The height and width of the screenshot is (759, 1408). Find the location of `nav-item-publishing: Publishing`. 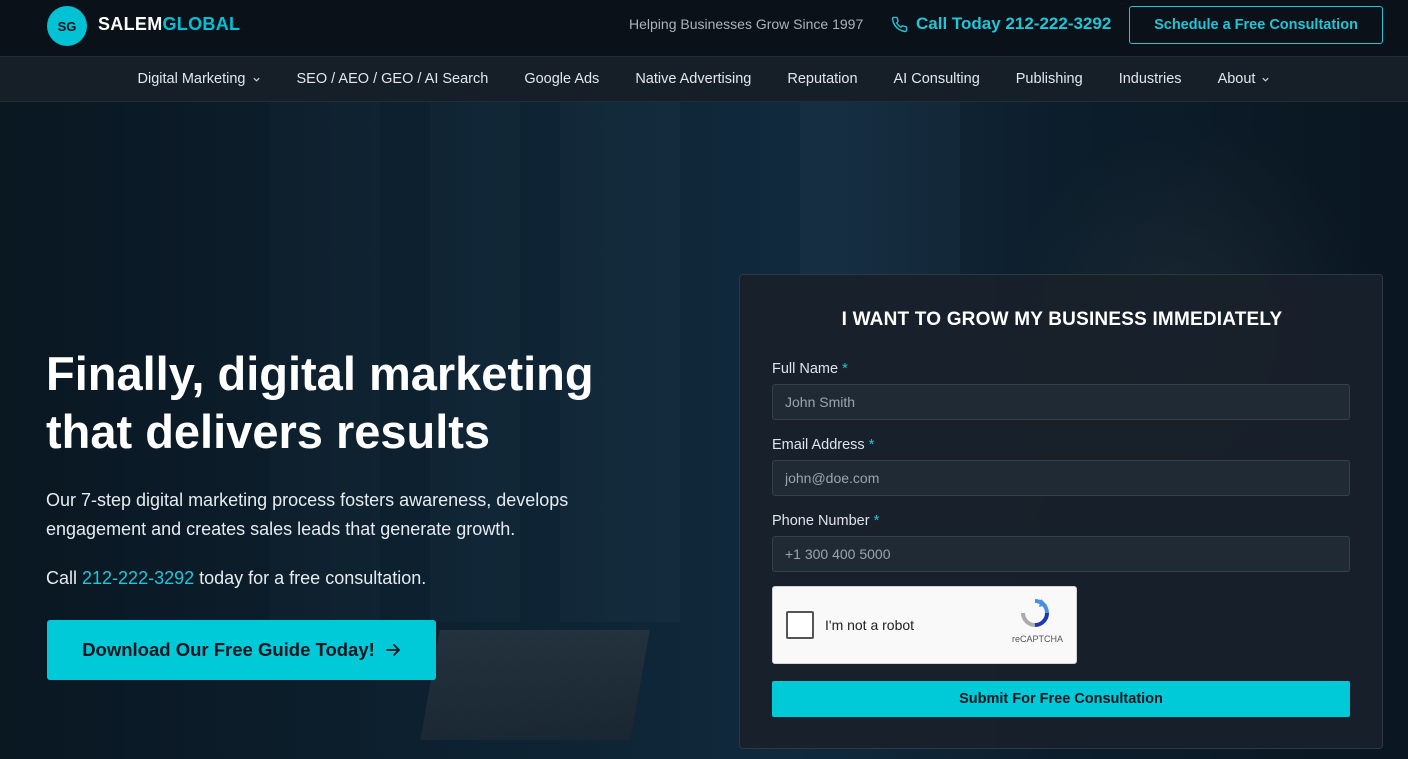

nav-item-publishing: Publishing is located at coordinates (1049, 79).